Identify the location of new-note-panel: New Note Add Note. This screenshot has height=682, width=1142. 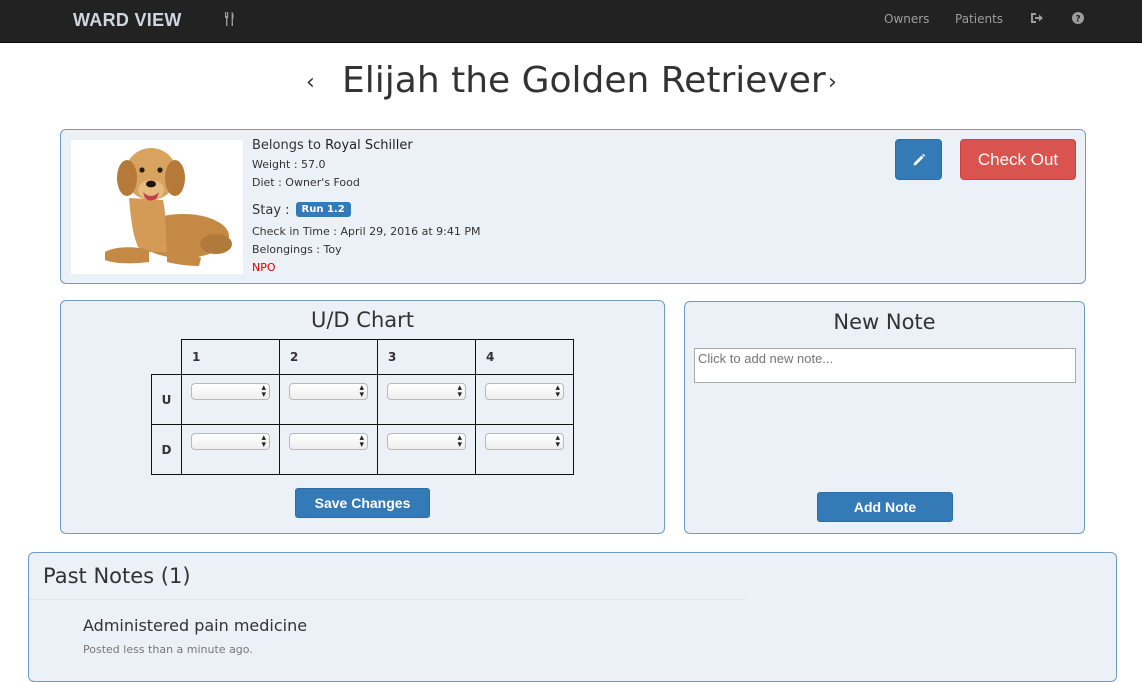
(884, 417).